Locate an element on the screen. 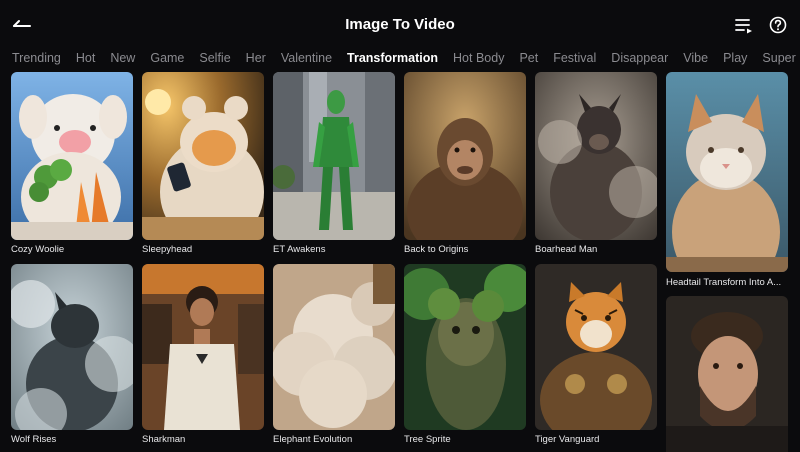 This screenshot has width=800, height=452. template-card: ET Awakens is located at coordinates (334, 164).